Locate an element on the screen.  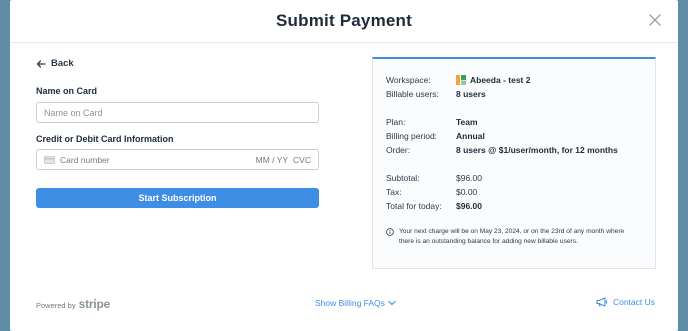
subtotal-key: Subtotal: is located at coordinates (403, 178).